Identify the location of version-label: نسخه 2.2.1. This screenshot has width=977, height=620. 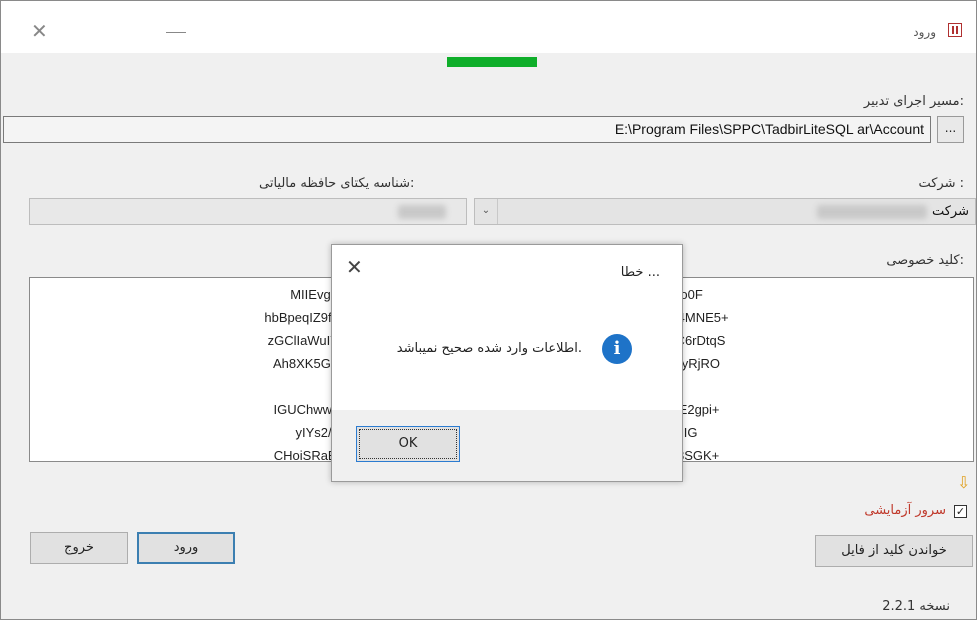
(916, 606).